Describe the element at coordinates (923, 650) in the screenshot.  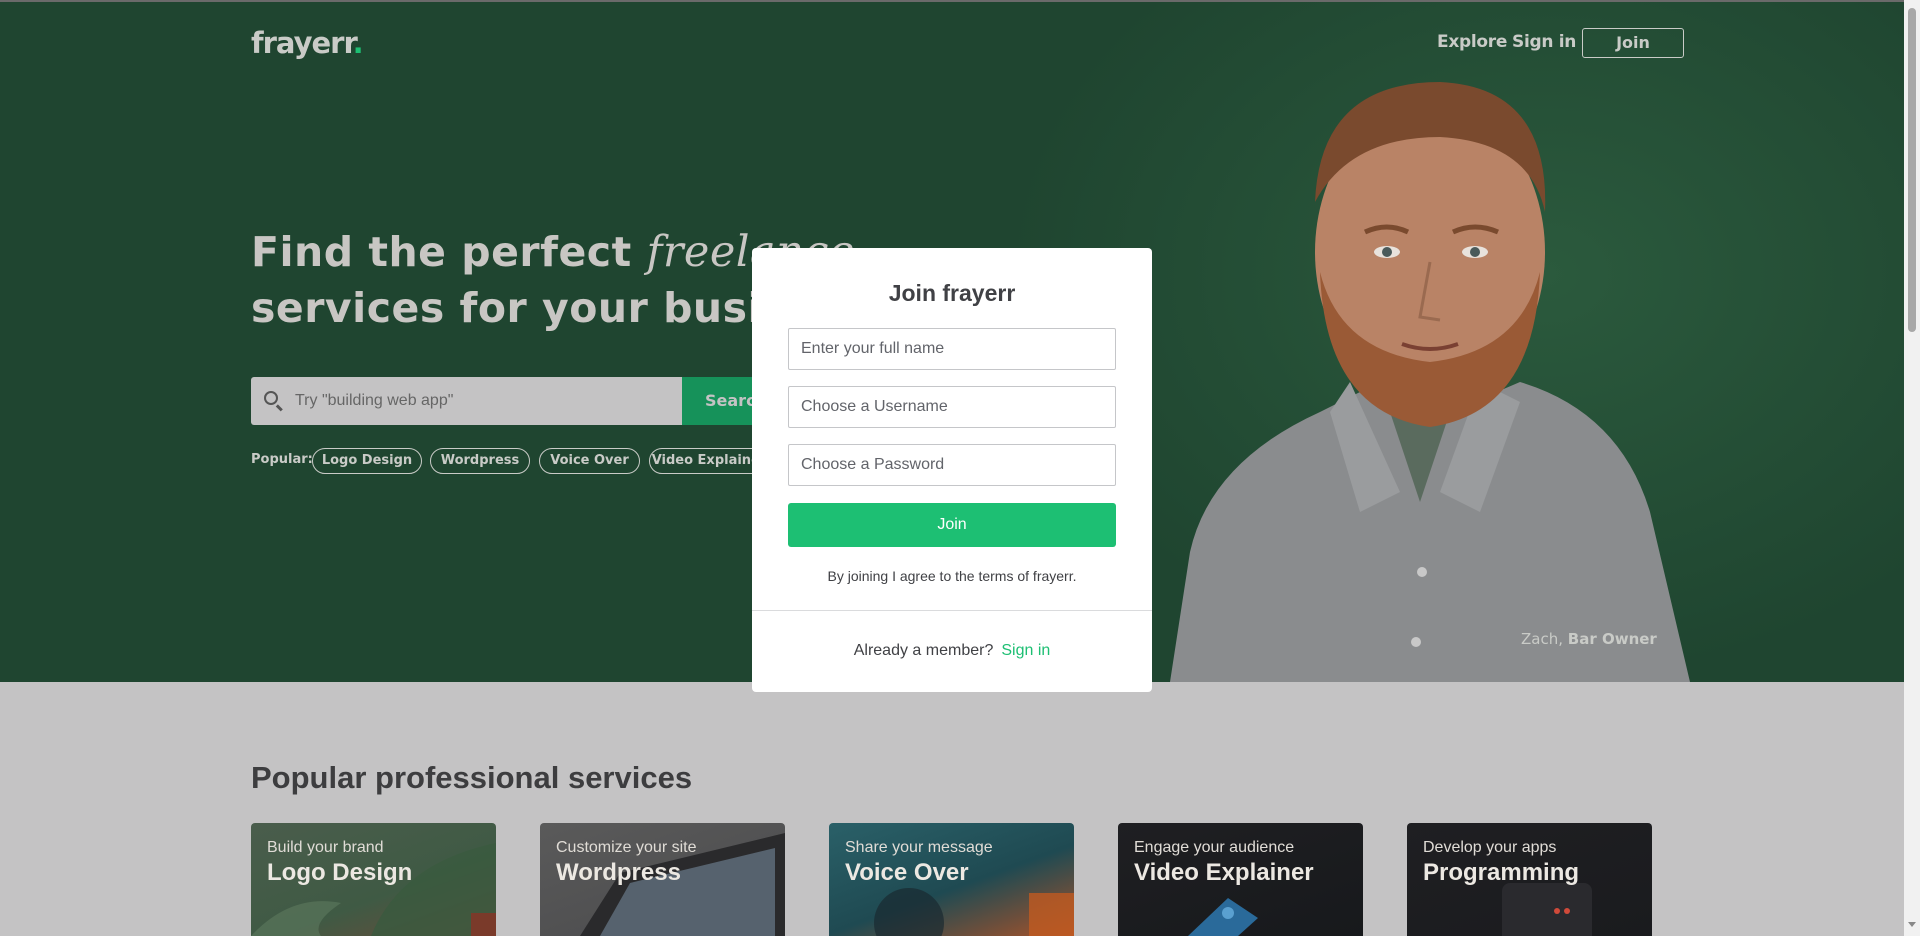
I see `member-text: Already a member?` at that location.